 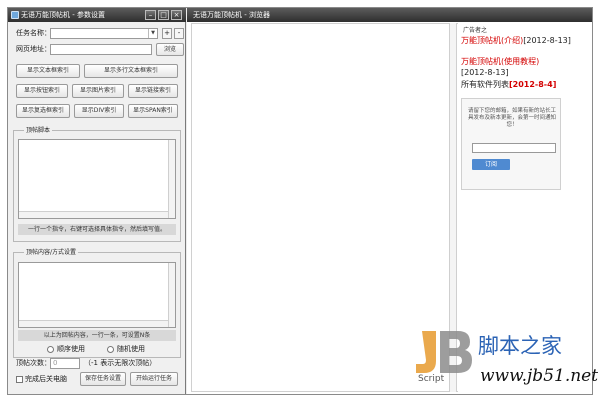 I want to click on subscribe-text: 请留下您的邮箱，如果有新的站长工具发布及新本更新，会第一时间通知您！, so click(x=512, y=118).